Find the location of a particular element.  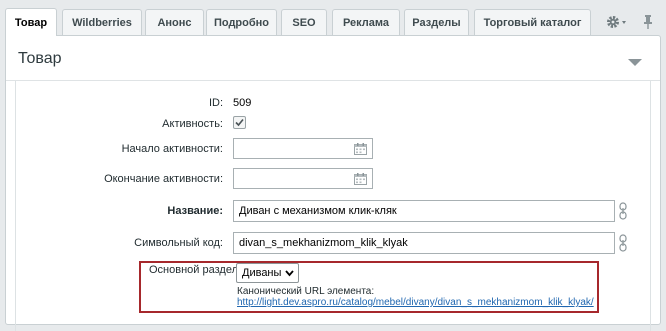

tab-label: Реклама is located at coordinates (366, 22).